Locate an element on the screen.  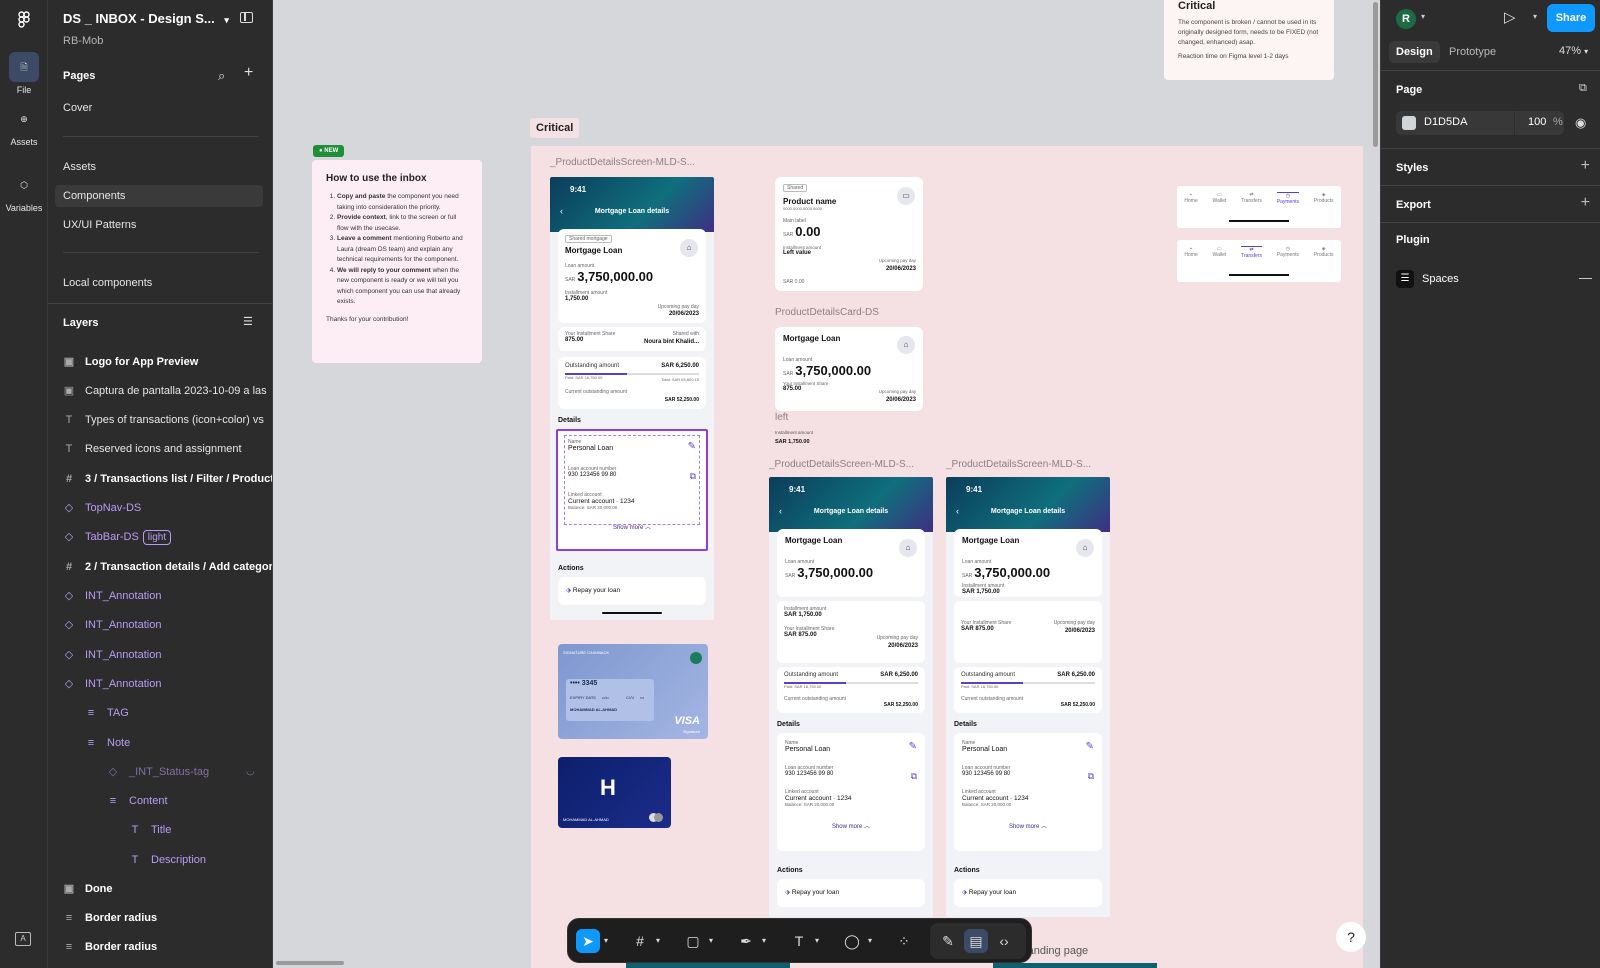
add-export-icon: + is located at coordinates (1585, 203).